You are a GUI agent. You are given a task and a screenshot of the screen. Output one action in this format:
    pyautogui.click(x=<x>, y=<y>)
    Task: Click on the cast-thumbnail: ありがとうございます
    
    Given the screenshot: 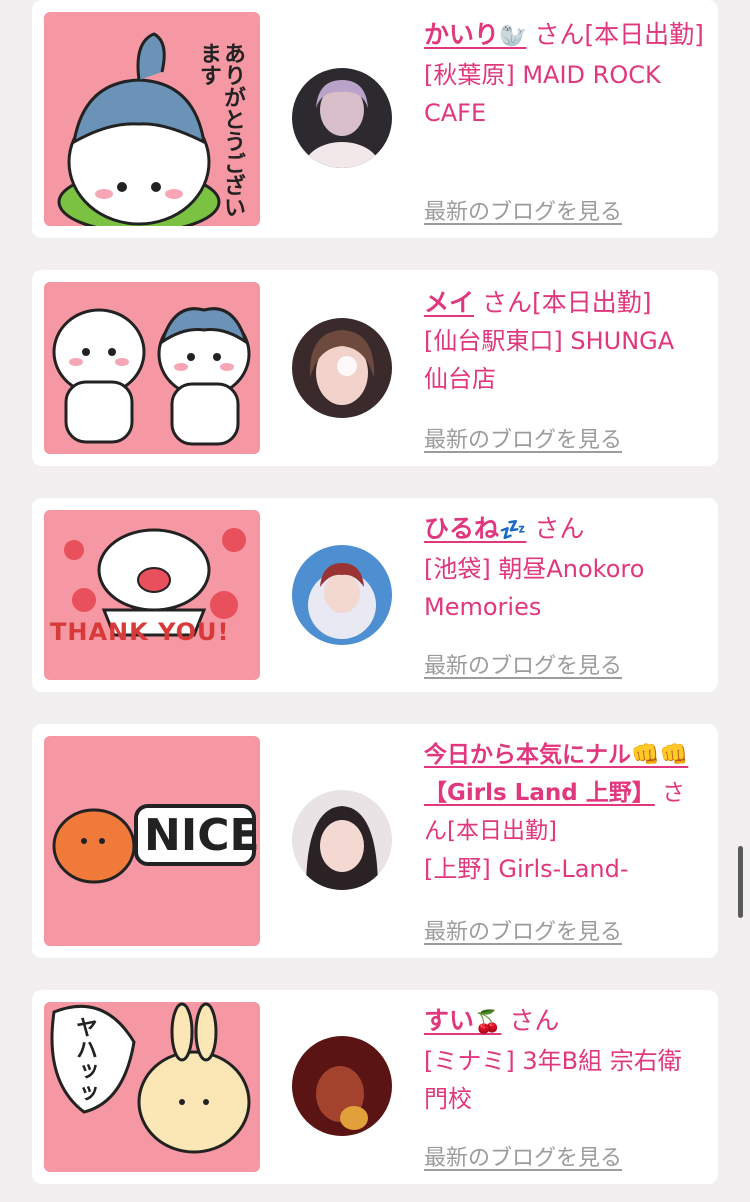 What is the action you would take?
    pyautogui.click(x=152, y=119)
    